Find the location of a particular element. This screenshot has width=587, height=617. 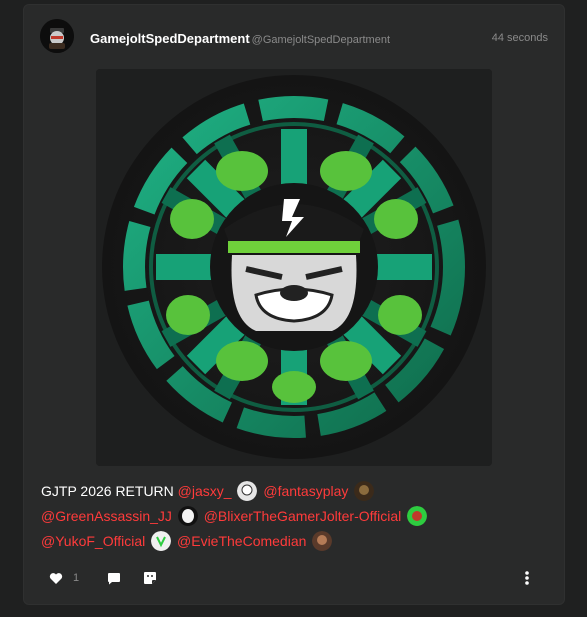

mention-avatar-eviethecomedian is located at coordinates (322, 541).